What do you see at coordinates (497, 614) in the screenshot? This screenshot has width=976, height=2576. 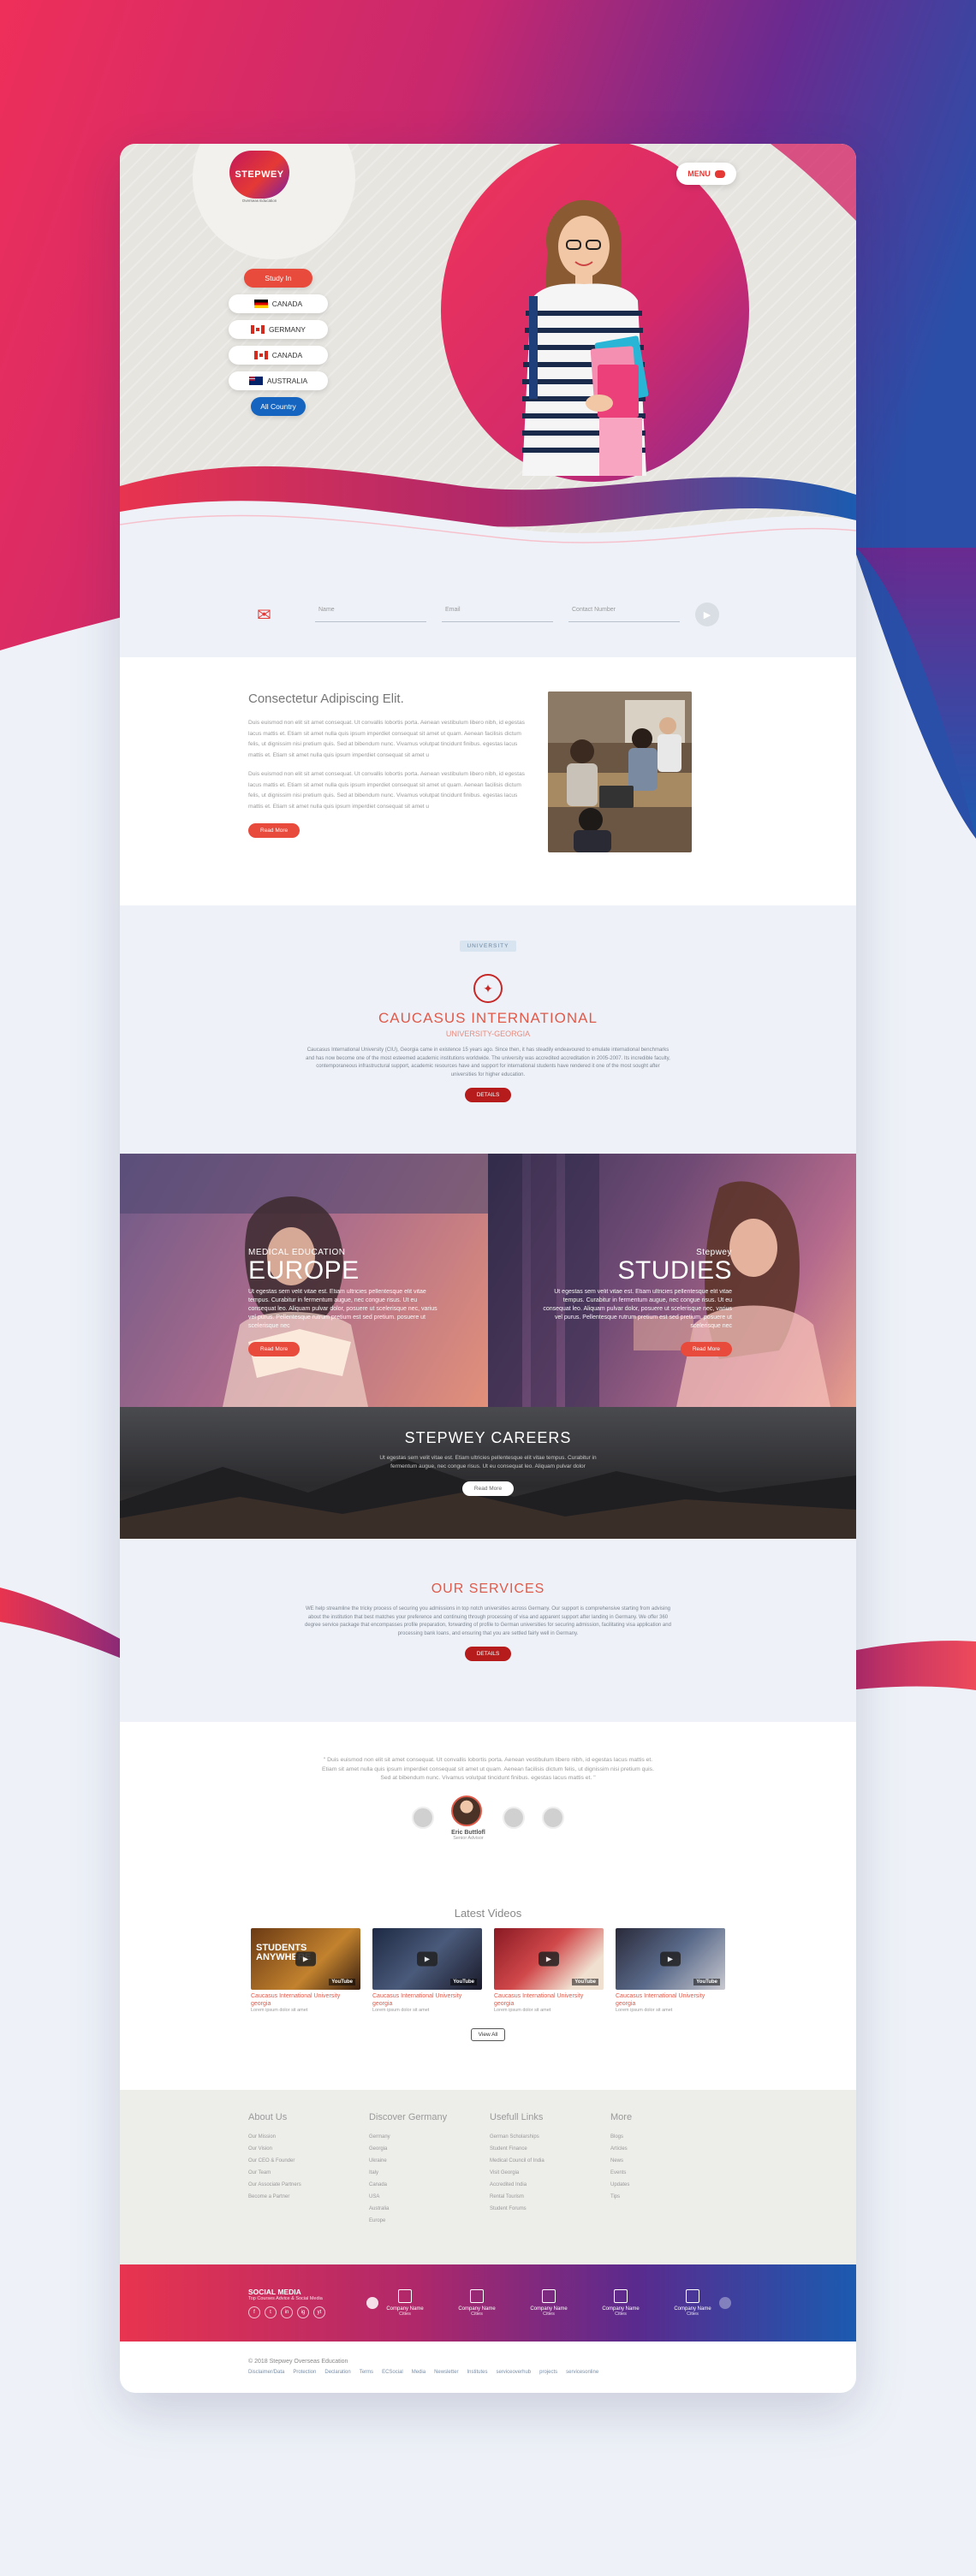 I see `email-input: Email` at bounding box center [497, 614].